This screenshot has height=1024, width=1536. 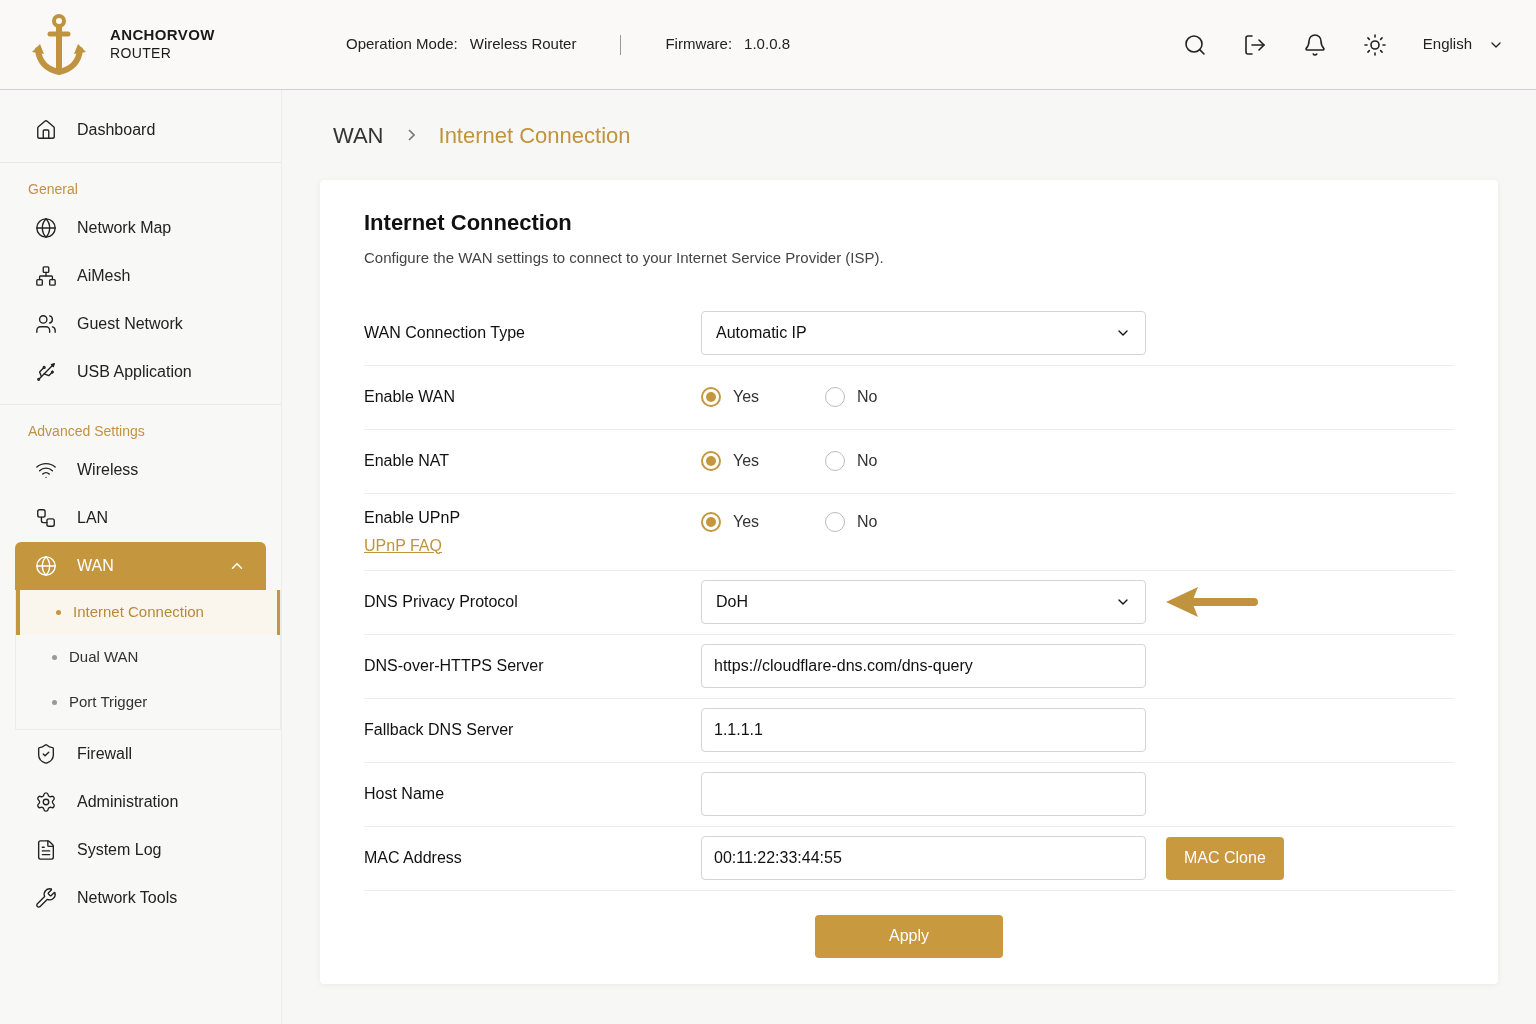 I want to click on sidebar-item: Network Map, so click(x=140, y=228).